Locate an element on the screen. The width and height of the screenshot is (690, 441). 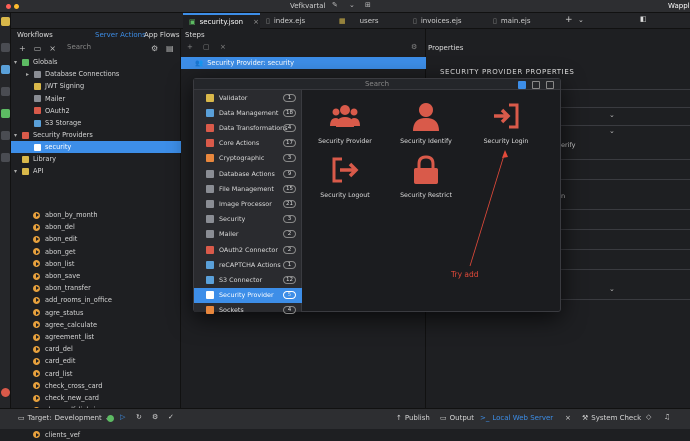
assets-icon is located at coordinates (5, 135).